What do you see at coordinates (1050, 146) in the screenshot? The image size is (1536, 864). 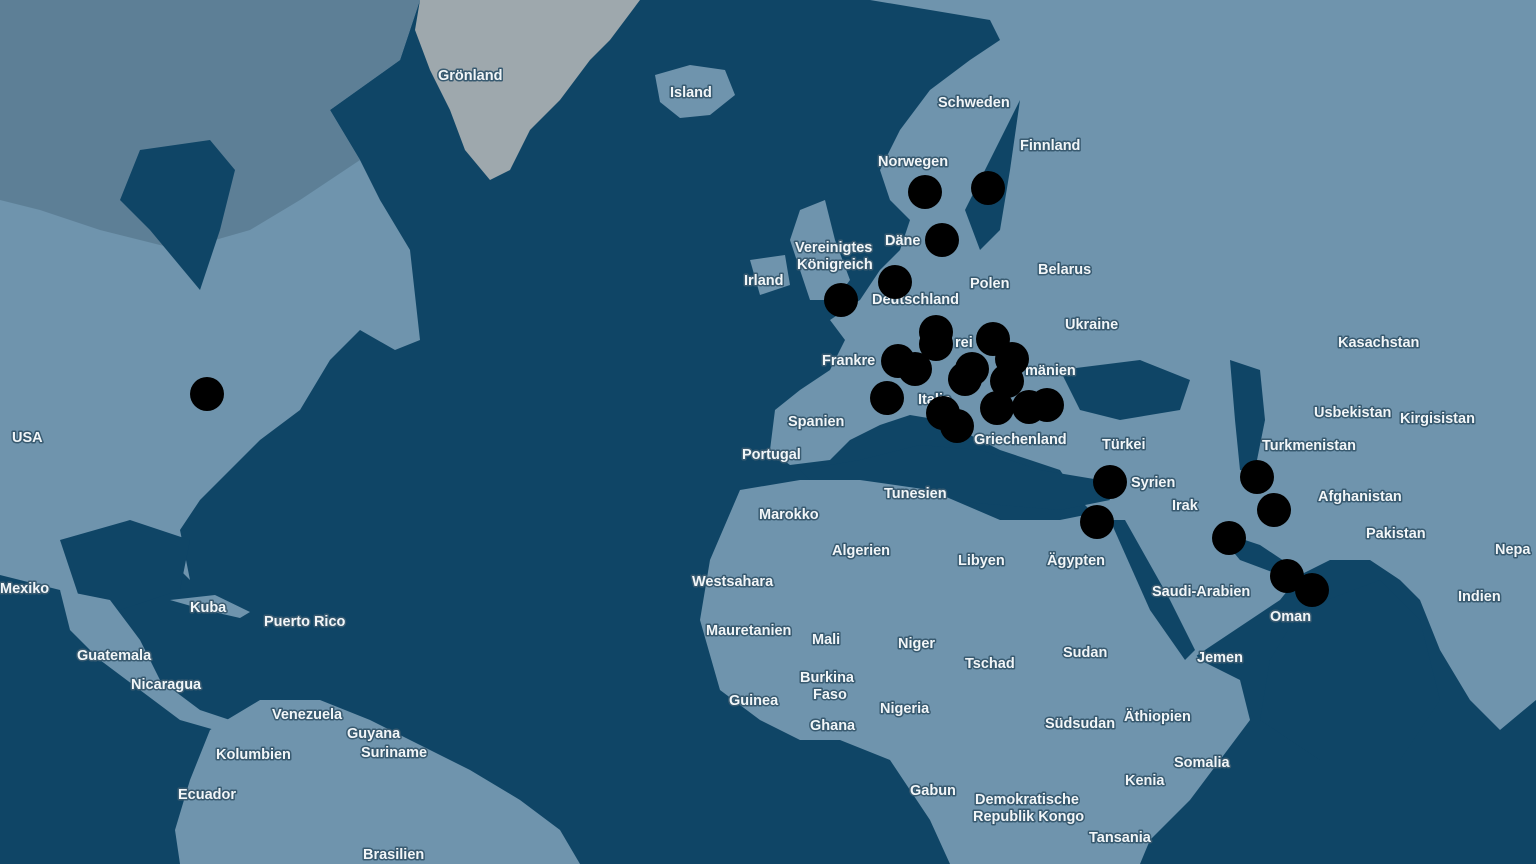 I see `label-finnland: Finnland` at bounding box center [1050, 146].